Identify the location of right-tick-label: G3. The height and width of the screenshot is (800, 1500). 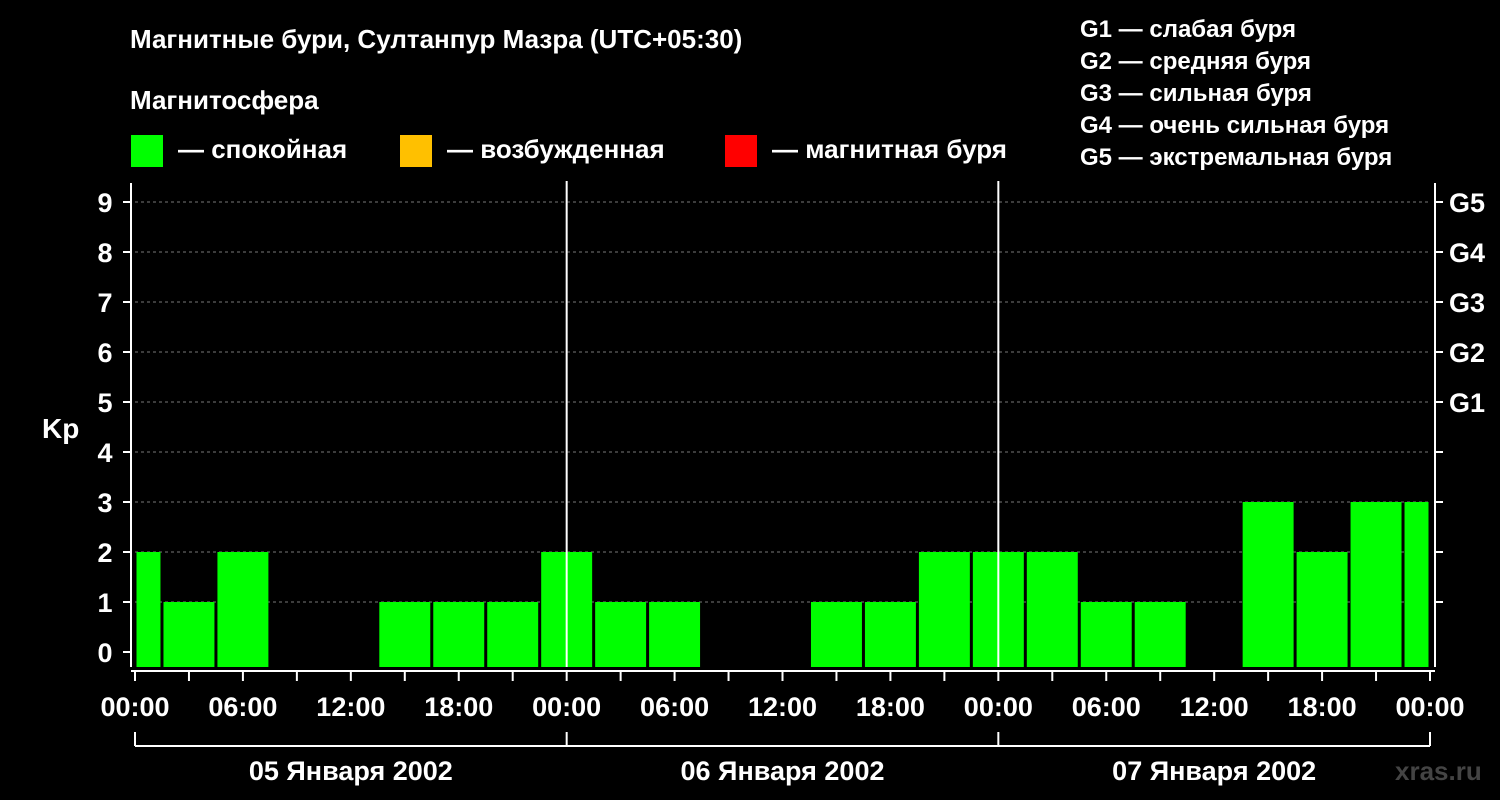
(1467, 303).